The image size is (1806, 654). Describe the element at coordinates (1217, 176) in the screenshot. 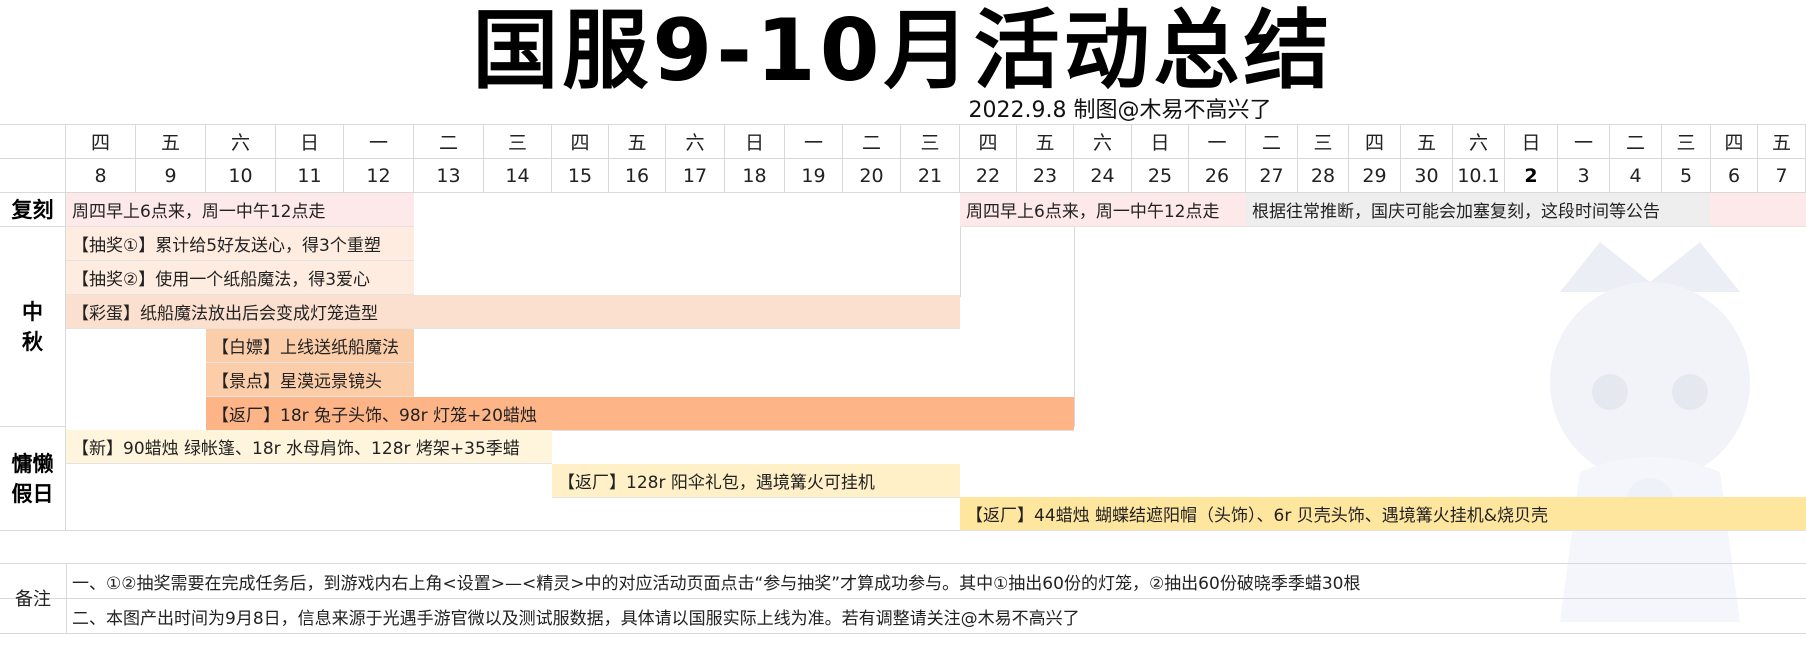

I see `date-cell: 26` at that location.